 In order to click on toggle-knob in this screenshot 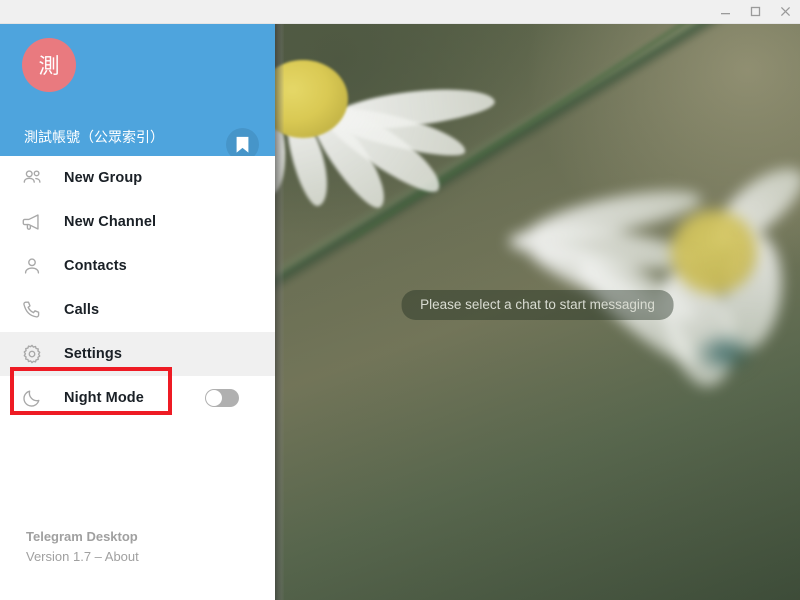, I will do `click(214, 398)`.